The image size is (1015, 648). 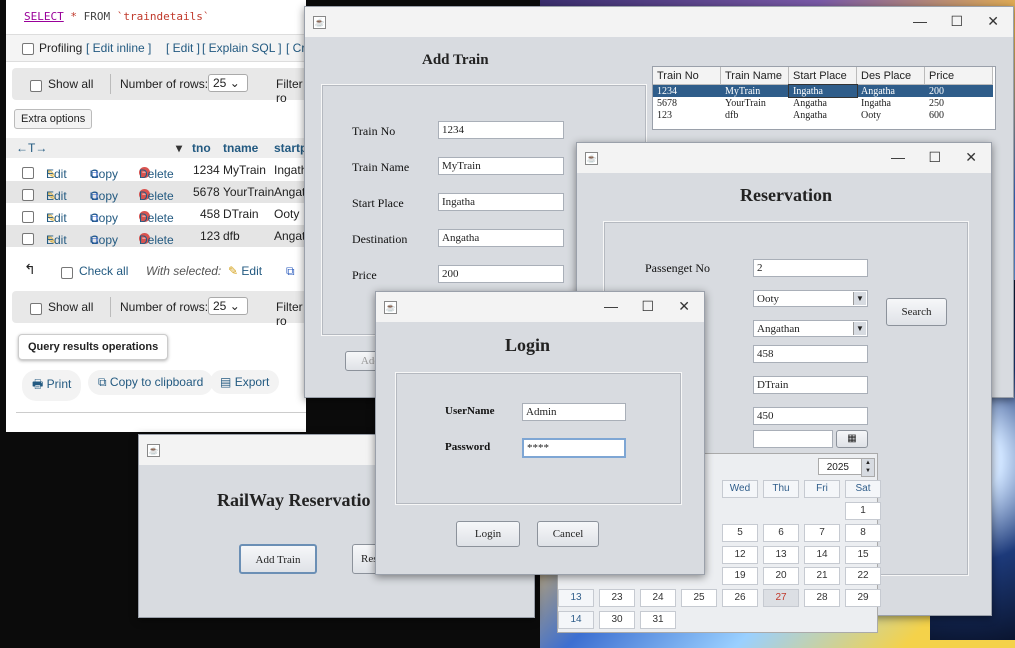 What do you see at coordinates (740, 598) in the screenshot?
I see `calendar-day: 26` at bounding box center [740, 598].